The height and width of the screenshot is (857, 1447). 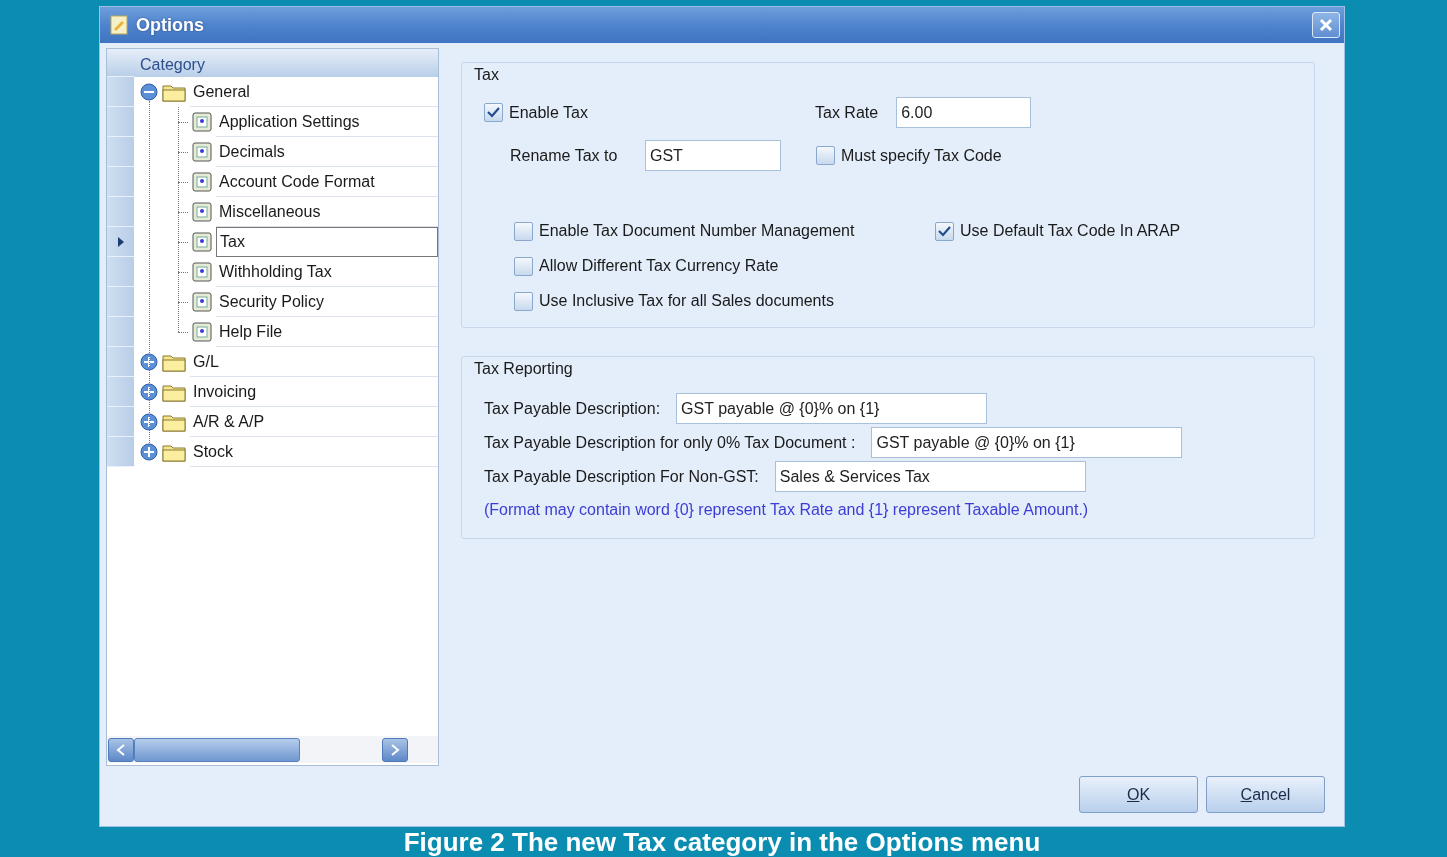 What do you see at coordinates (548, 112) in the screenshot?
I see `checkbox-label: Enable Tax` at bounding box center [548, 112].